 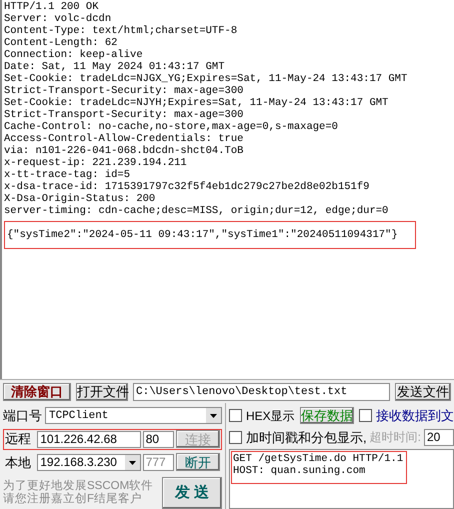 What do you see at coordinates (67, 175) in the screenshot?
I see `response-line: x-tt-trace-tag: id=5` at bounding box center [67, 175].